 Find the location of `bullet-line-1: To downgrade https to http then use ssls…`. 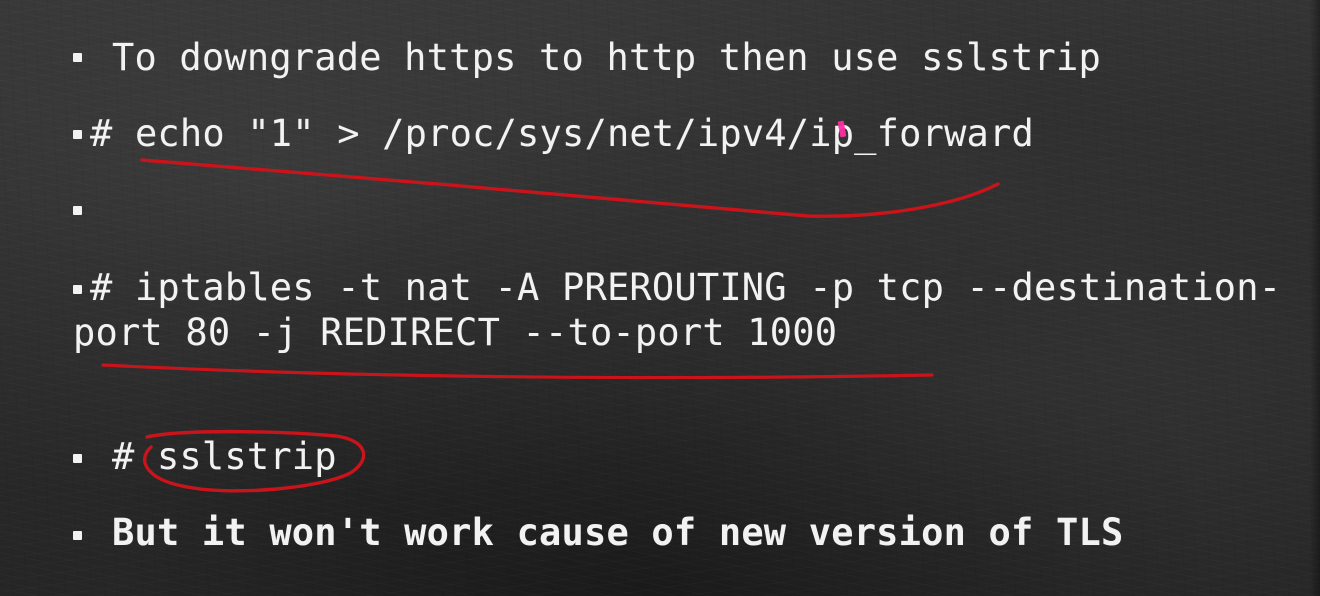

bullet-line-1: To downgrade https to http then use ssls… is located at coordinates (606, 57).